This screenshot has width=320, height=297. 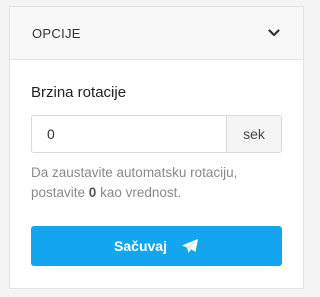 I want to click on rotation-speed-input-group: sek, so click(x=156, y=134).